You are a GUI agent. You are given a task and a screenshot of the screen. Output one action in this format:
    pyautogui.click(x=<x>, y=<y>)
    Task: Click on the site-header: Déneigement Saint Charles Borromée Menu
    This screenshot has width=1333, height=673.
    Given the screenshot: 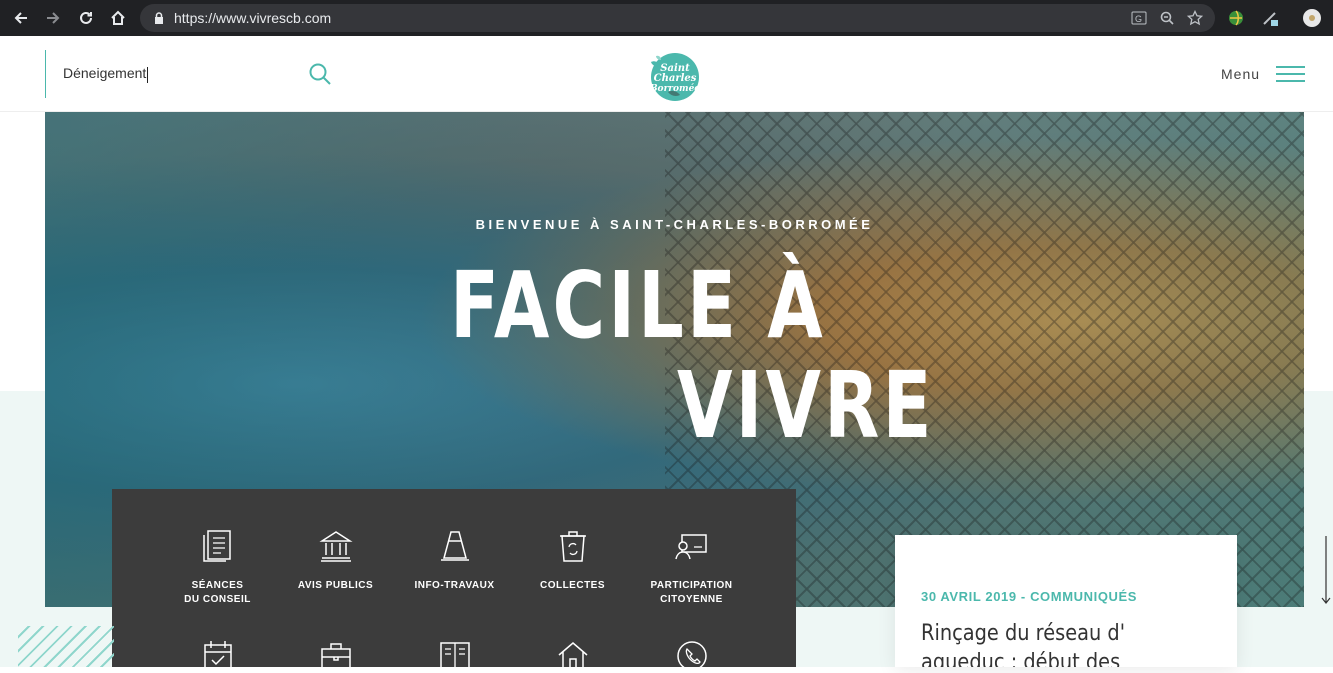 What is the action you would take?
    pyautogui.click(x=666, y=74)
    